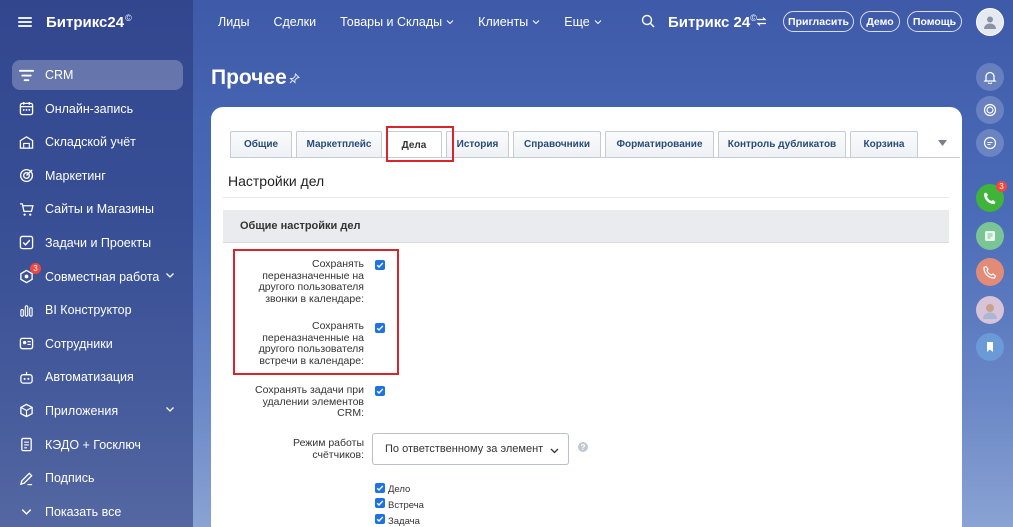  I want to click on sidebar-item-automation: Автоматизация, so click(97, 377).